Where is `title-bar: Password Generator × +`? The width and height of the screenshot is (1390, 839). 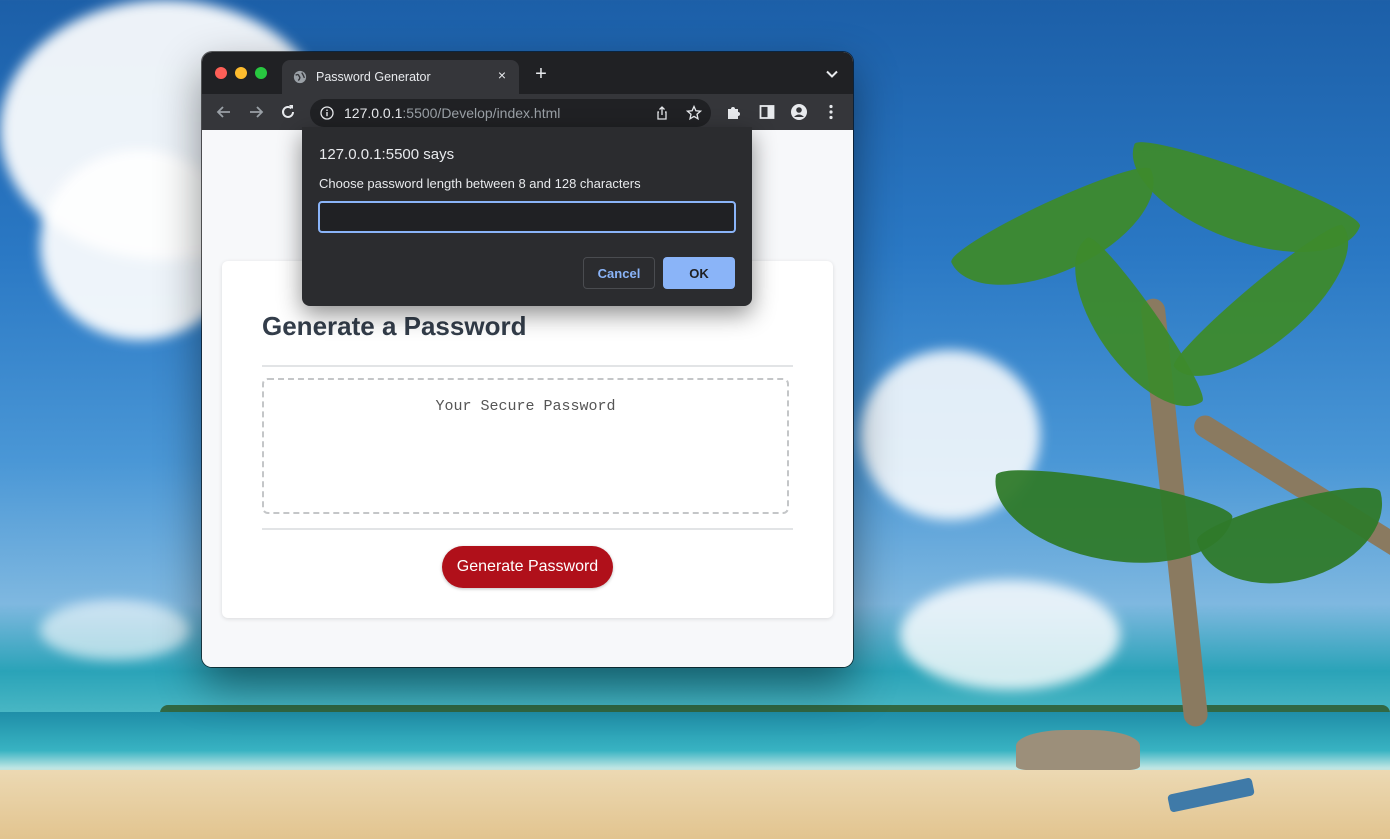
title-bar: Password Generator × + is located at coordinates (527, 73).